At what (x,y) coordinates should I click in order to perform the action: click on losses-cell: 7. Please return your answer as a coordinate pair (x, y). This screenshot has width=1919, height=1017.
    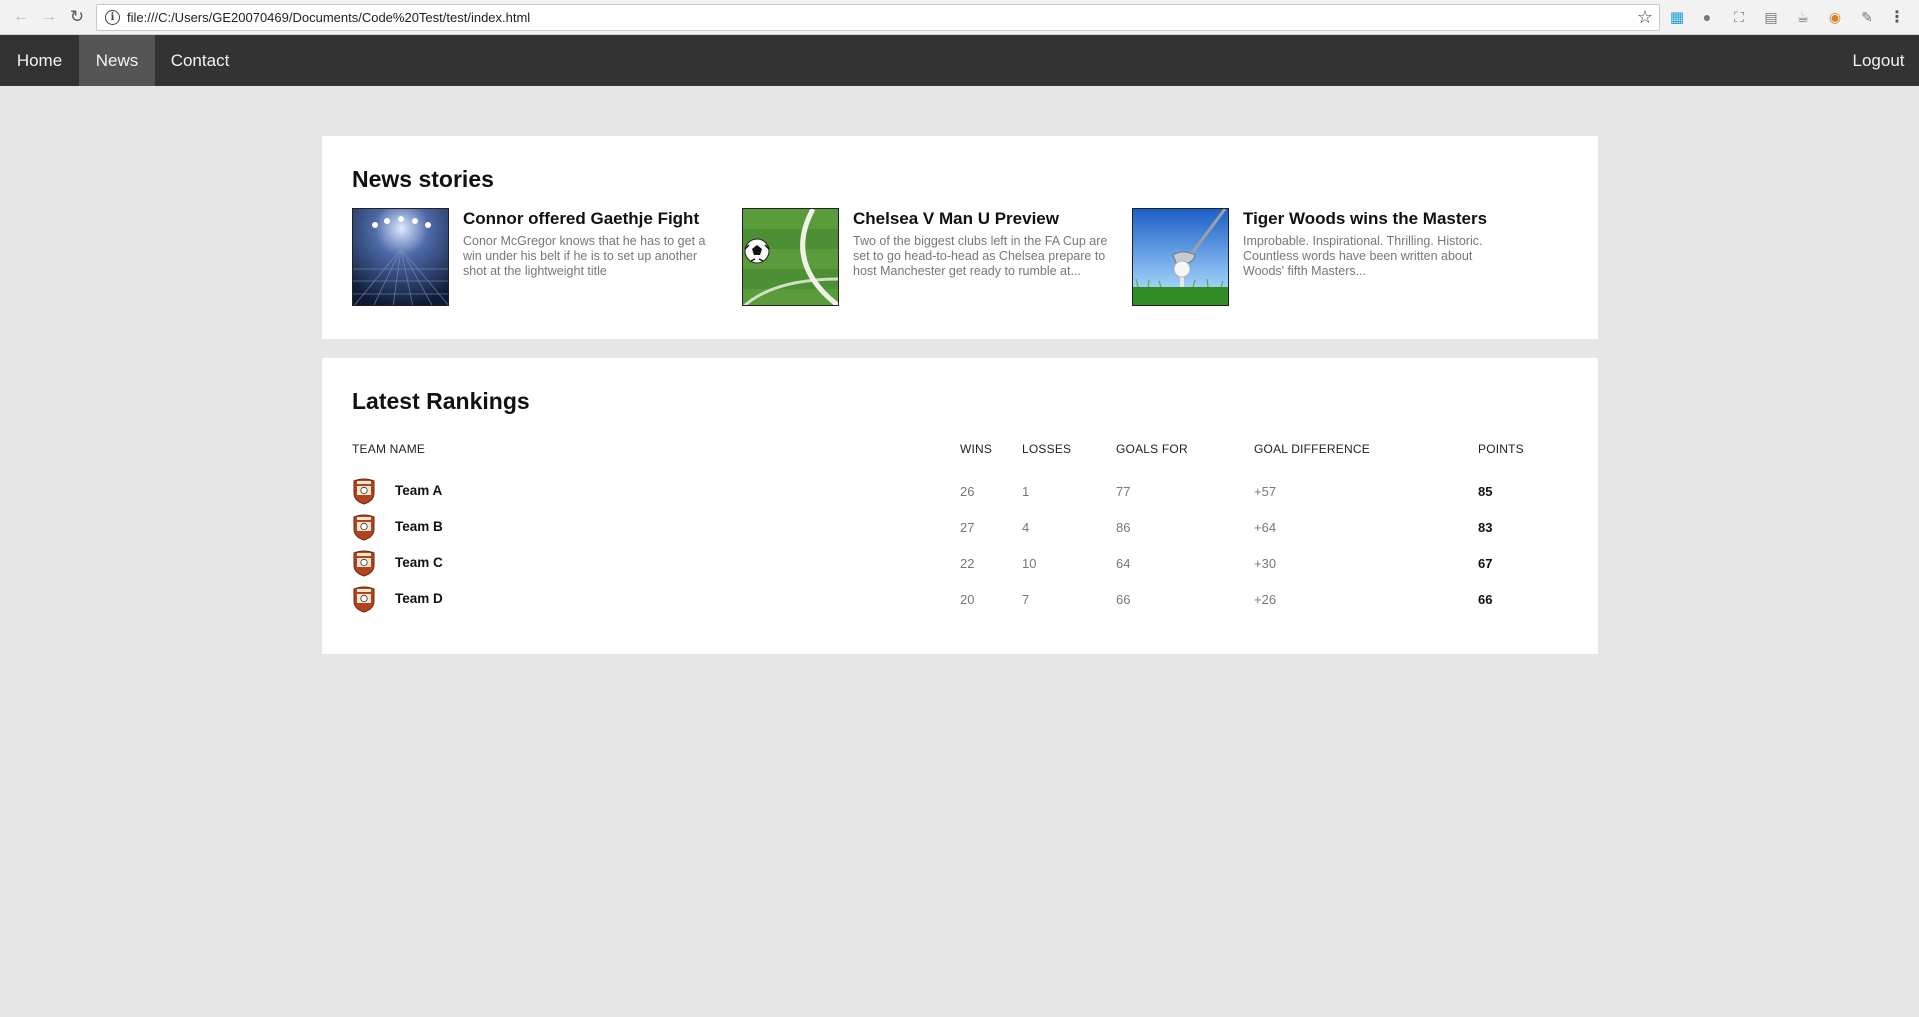
    Looking at the image, I should click on (1026, 599).